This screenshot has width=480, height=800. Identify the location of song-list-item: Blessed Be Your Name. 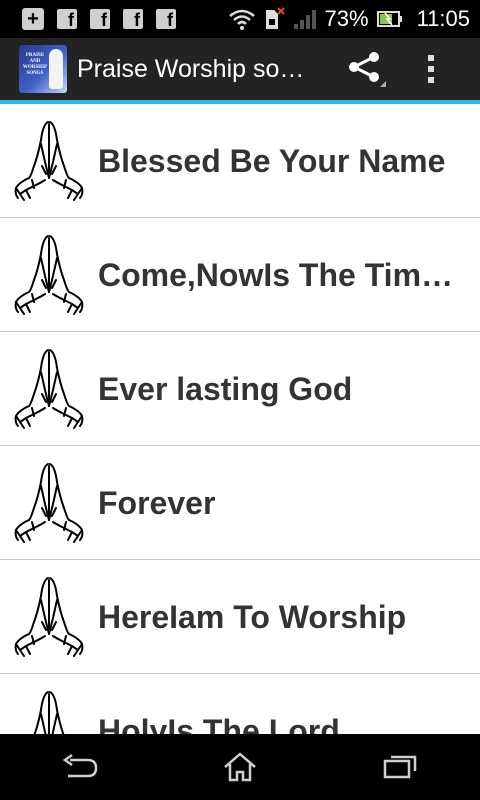
(240, 161).